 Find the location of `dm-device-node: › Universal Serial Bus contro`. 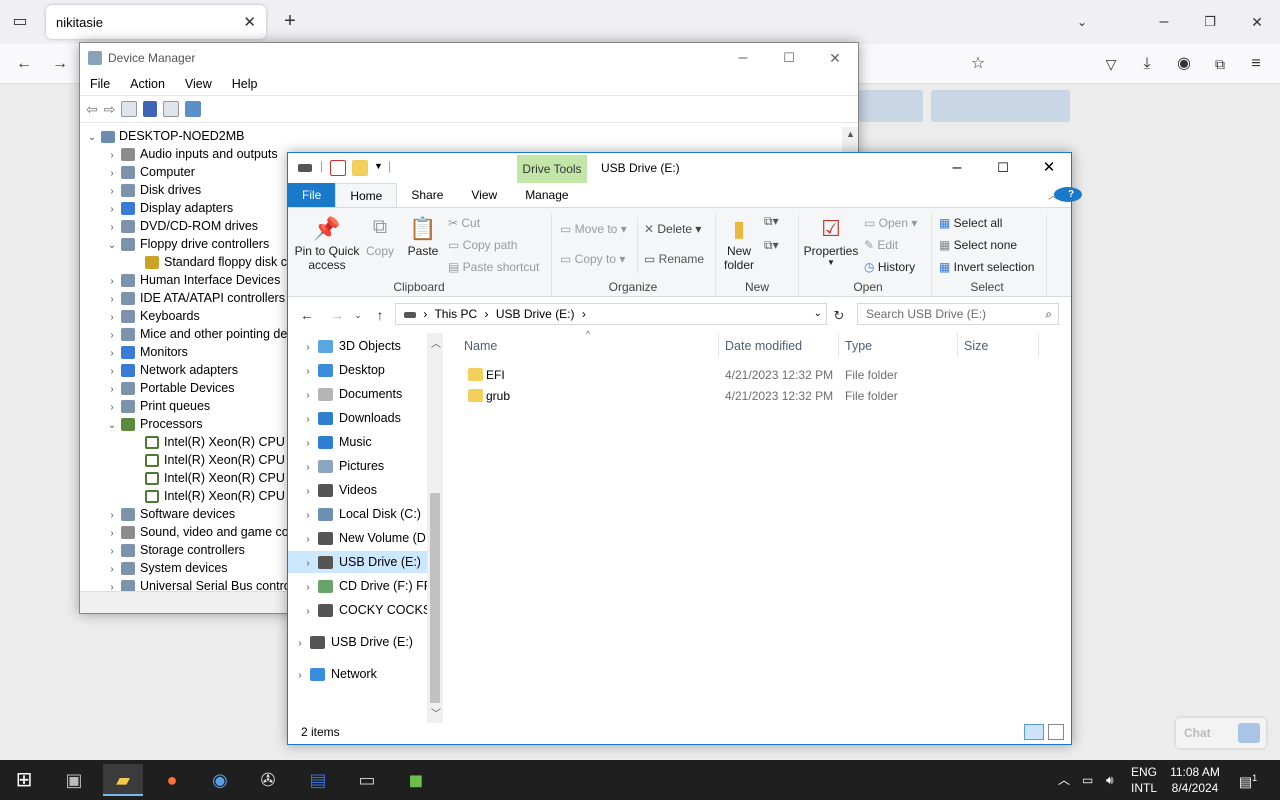

dm-device-node: › Universal Serial Bus contro is located at coordinates (198, 584).